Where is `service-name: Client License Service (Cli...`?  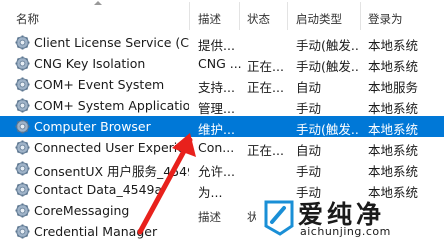
service-name: Client License Service (Cli... is located at coordinates (111, 42).